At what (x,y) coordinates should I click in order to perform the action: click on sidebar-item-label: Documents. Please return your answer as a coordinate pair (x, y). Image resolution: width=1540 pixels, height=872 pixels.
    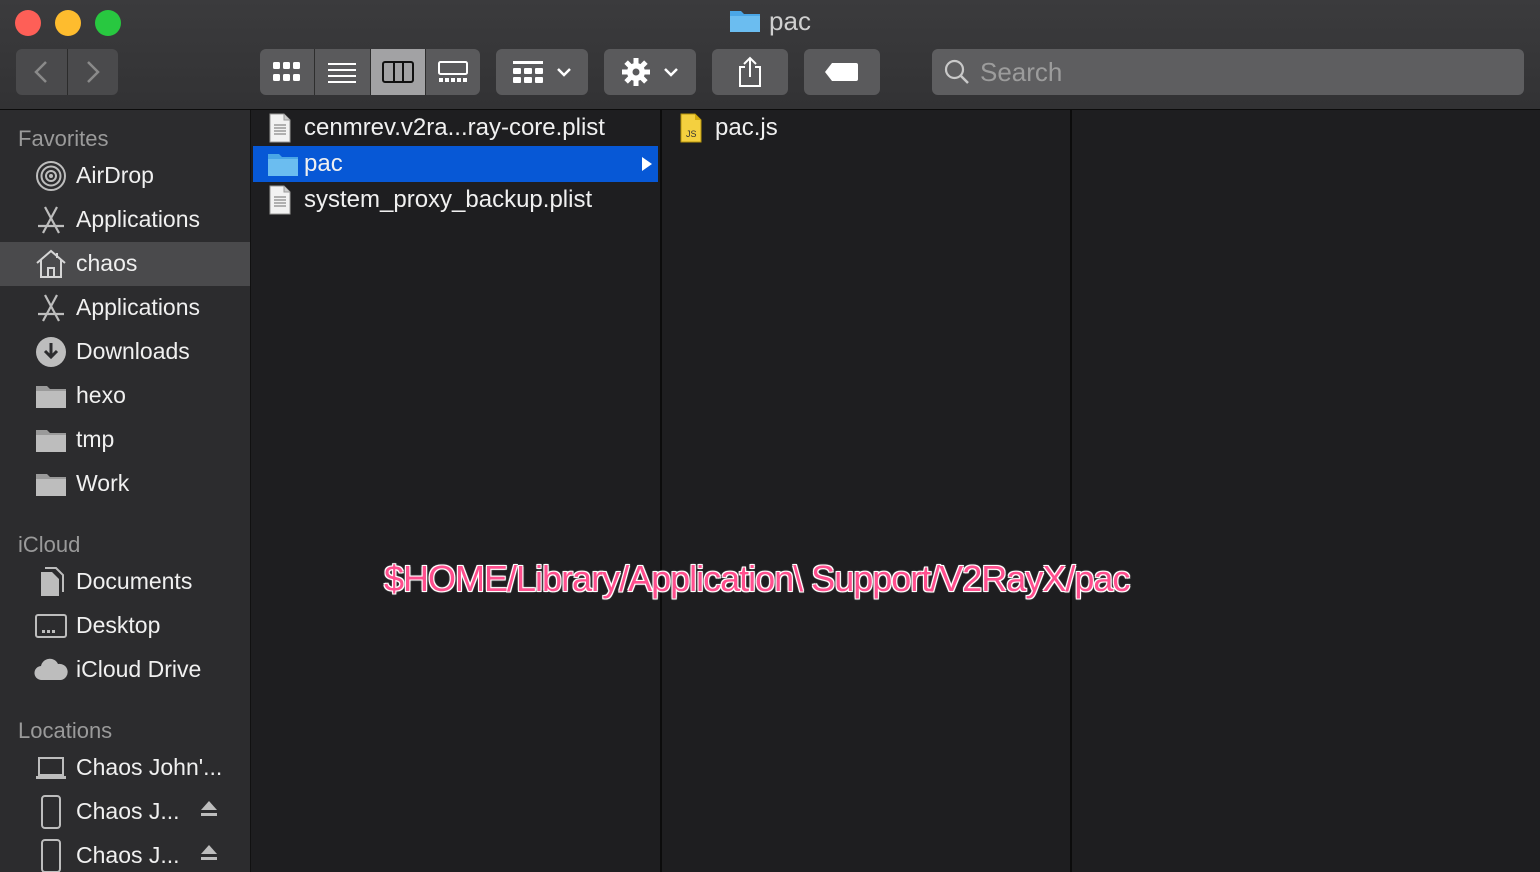
    Looking at the image, I should click on (134, 581).